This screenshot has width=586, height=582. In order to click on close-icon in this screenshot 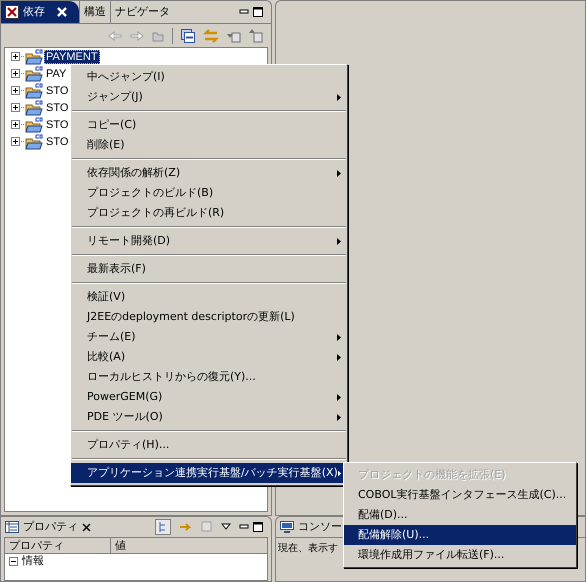, I will do `click(86, 527)`.